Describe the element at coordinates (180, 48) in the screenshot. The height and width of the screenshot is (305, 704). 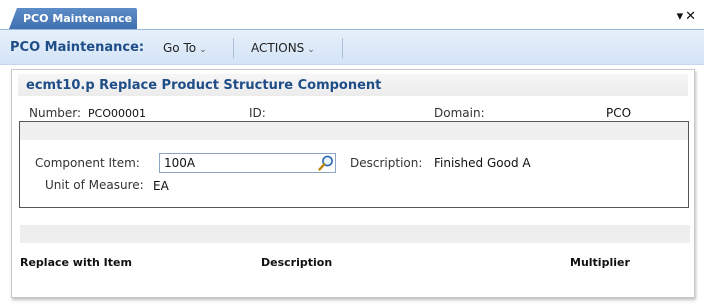
I see `goto-label: Go To` at that location.